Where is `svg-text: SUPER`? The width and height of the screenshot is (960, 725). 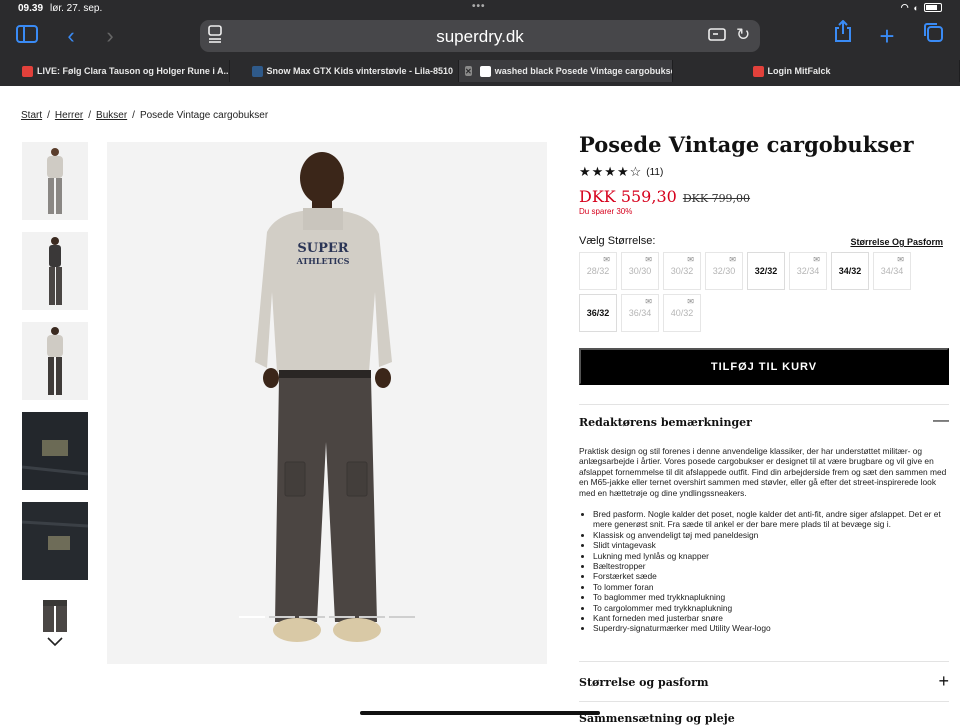
svg-text: SUPER is located at coordinates (322, 248).